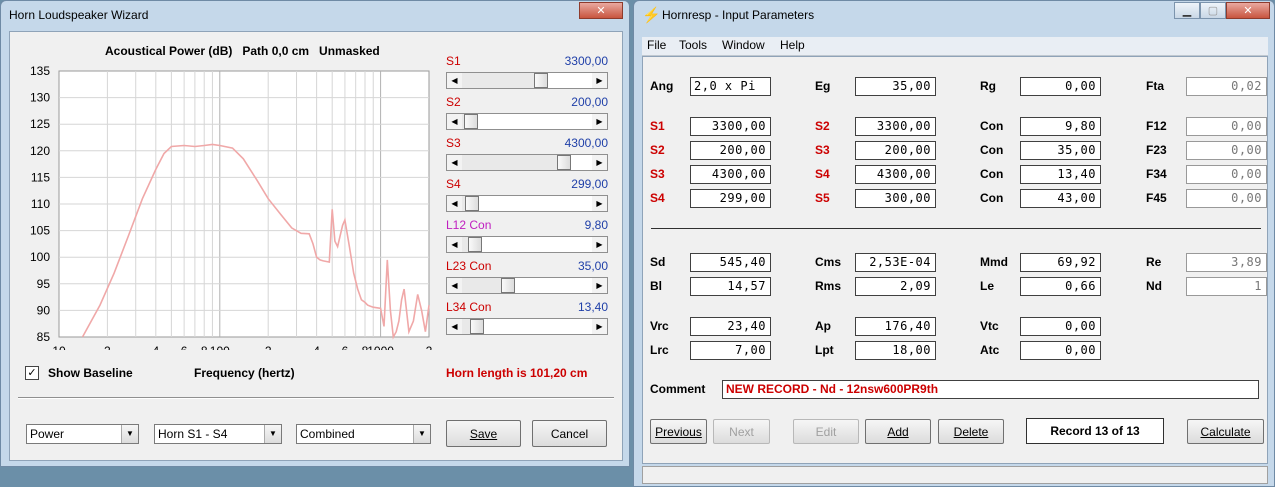 This screenshot has width=1275, height=487. Describe the element at coordinates (469, 307) in the screenshot. I see `slider-label: L34 Con` at that location.